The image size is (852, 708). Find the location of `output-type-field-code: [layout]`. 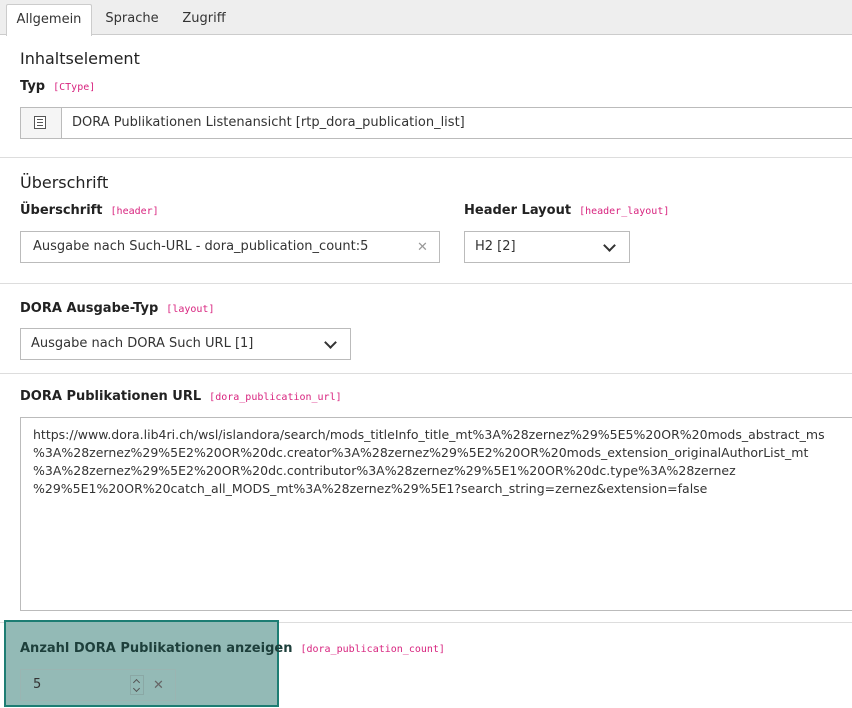

output-type-field-code: [layout] is located at coordinates (190, 309).